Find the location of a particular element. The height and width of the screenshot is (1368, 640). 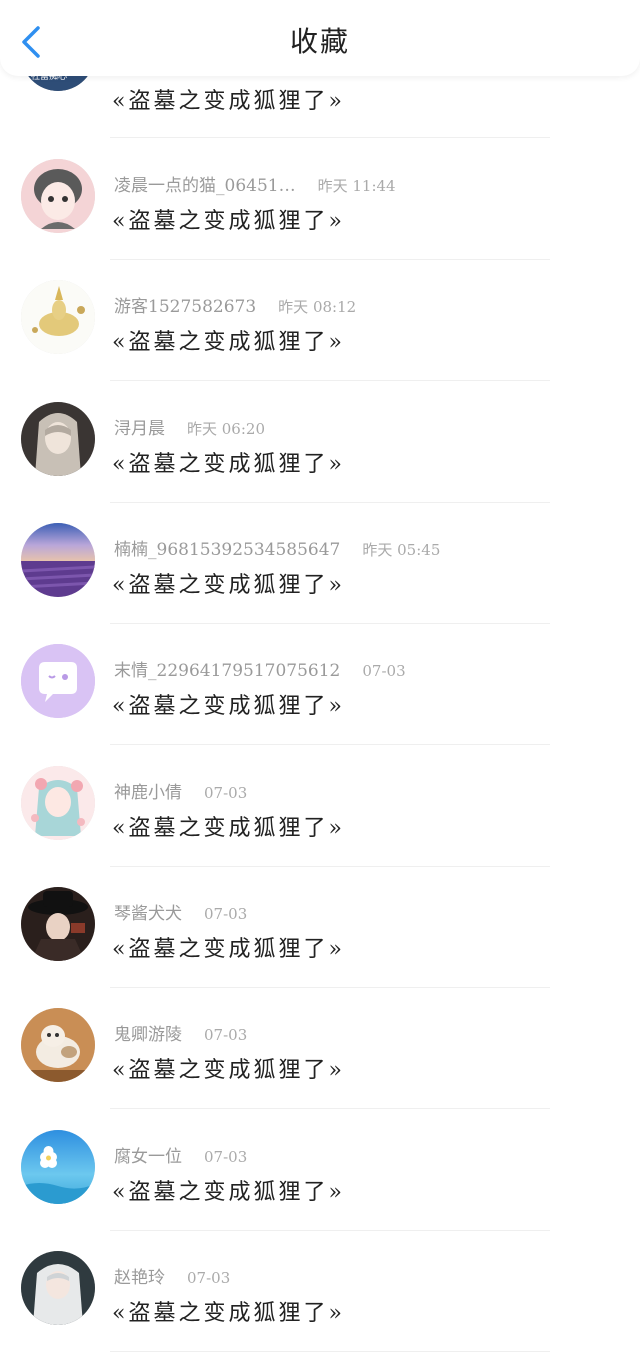

item-meta: 游客1527582673 昨天 08:12 is located at coordinates (235, 304).